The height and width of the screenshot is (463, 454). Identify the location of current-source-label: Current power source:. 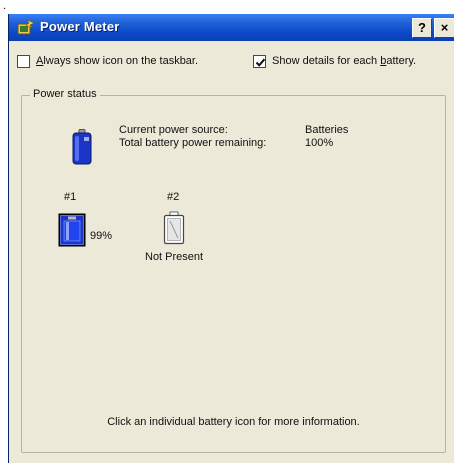
(173, 130).